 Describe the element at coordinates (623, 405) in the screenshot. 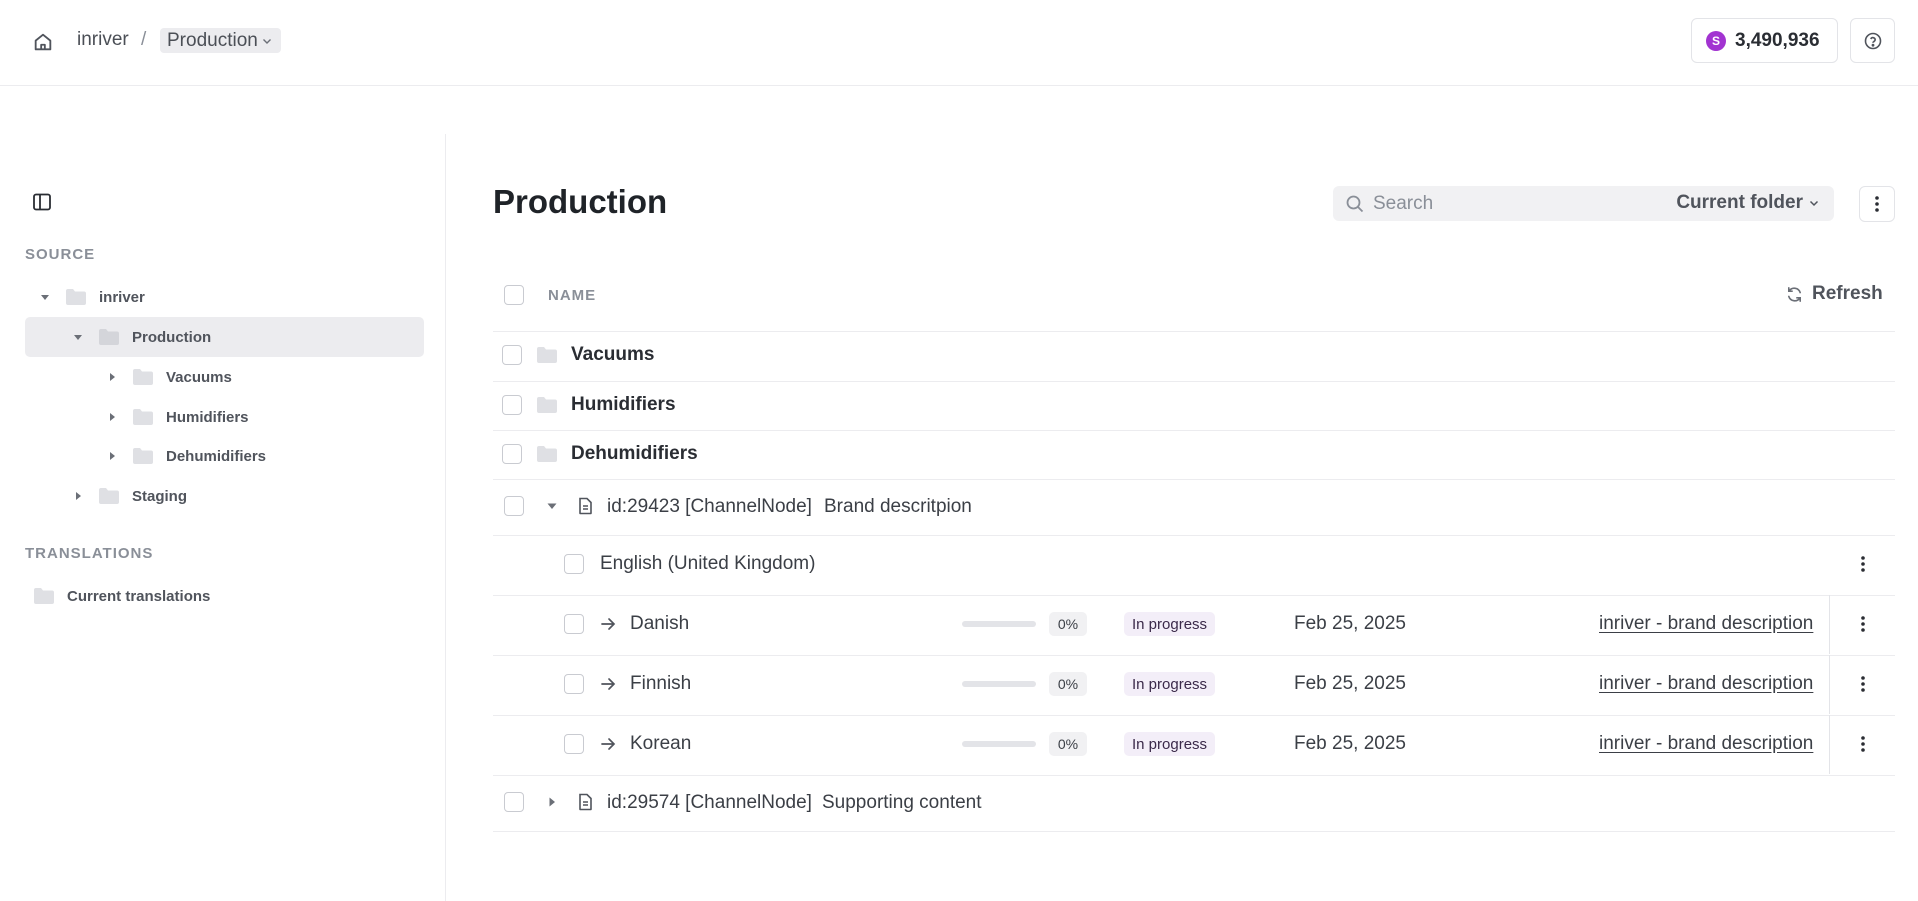

I see `folder-row-humidifiers: Humidifiers` at that location.